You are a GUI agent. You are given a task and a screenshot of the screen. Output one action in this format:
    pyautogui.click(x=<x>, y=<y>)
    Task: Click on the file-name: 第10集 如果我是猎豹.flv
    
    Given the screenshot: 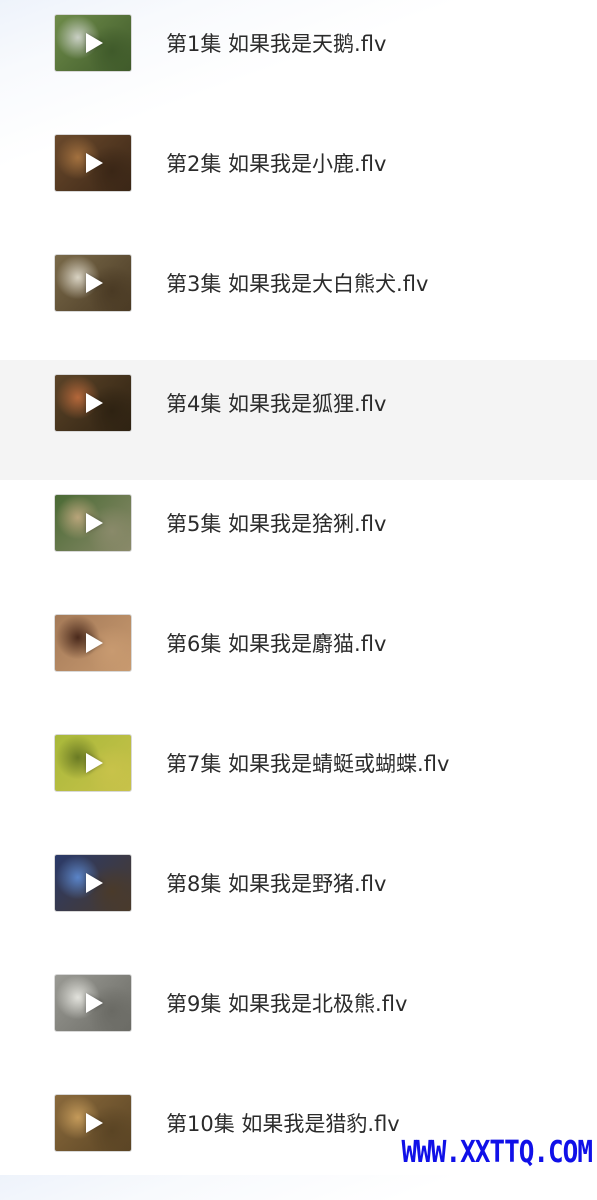 What is the action you would take?
    pyautogui.click(x=283, y=1124)
    